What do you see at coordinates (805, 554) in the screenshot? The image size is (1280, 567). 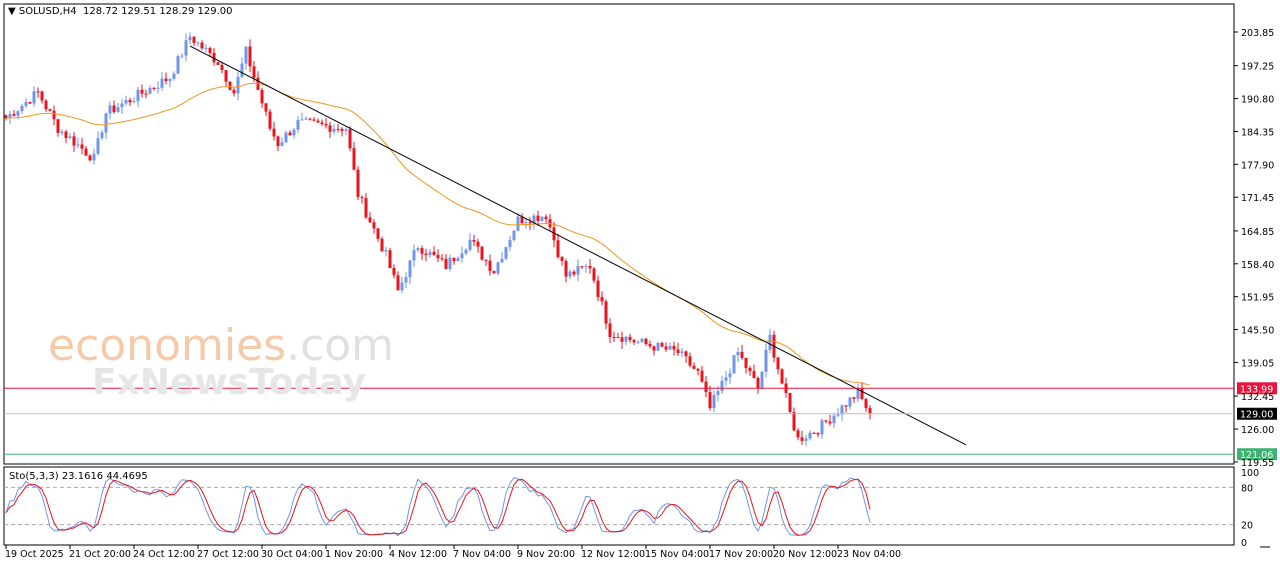 I see `time-label: 20 Nov 12:00` at bounding box center [805, 554].